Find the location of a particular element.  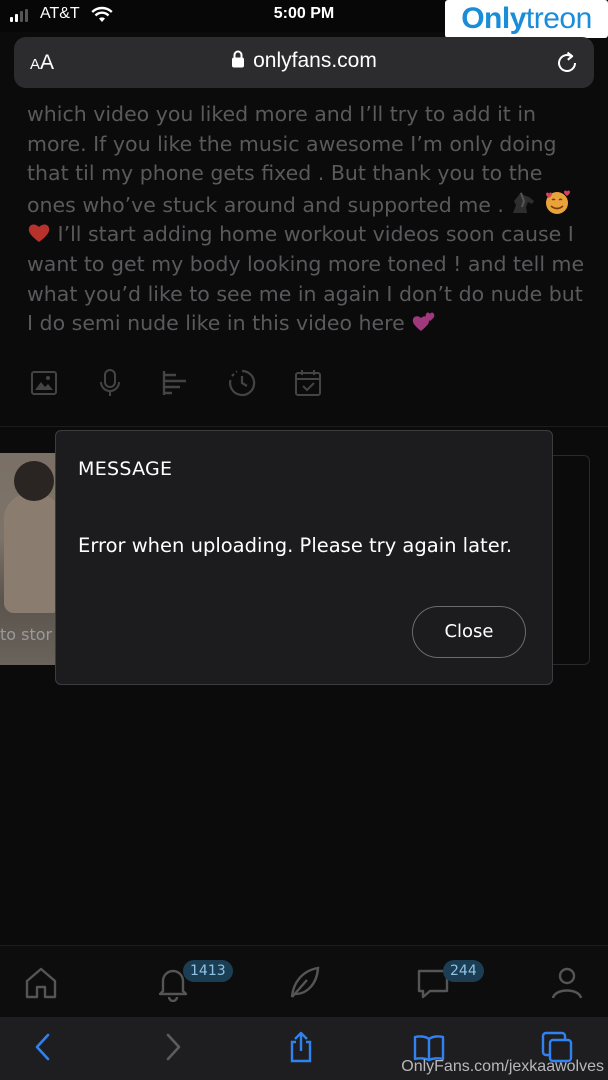

forward-icon is located at coordinates (172, 1047).